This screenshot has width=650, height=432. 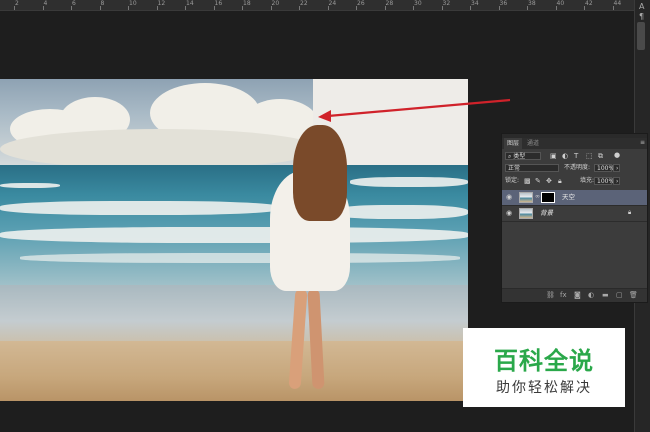 I want to click on ruler-tick-label: 30, so click(x=418, y=3).